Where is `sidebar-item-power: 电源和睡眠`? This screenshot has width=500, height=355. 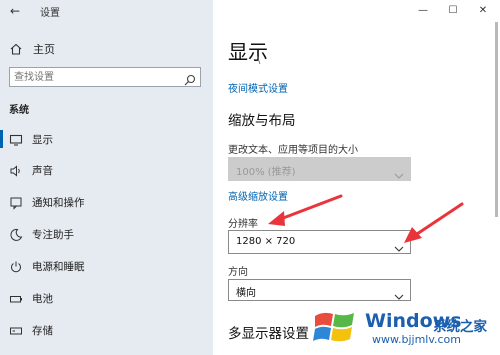 sidebar-item-power: 电源和睡眠 is located at coordinates (106, 266).